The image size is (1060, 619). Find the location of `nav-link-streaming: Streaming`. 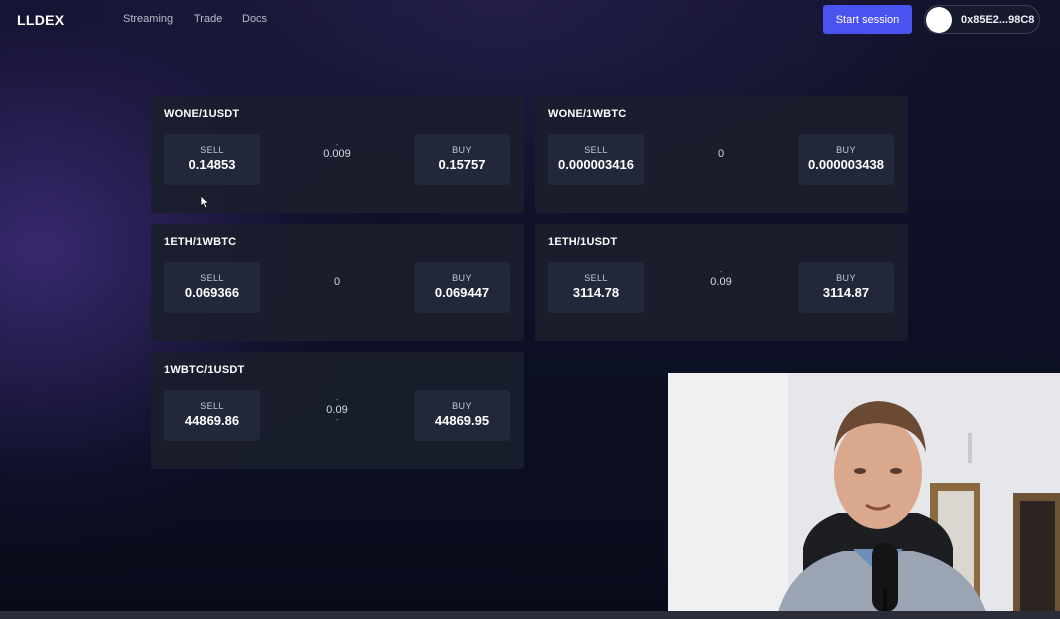

nav-link-streaming: Streaming is located at coordinates (148, 19).